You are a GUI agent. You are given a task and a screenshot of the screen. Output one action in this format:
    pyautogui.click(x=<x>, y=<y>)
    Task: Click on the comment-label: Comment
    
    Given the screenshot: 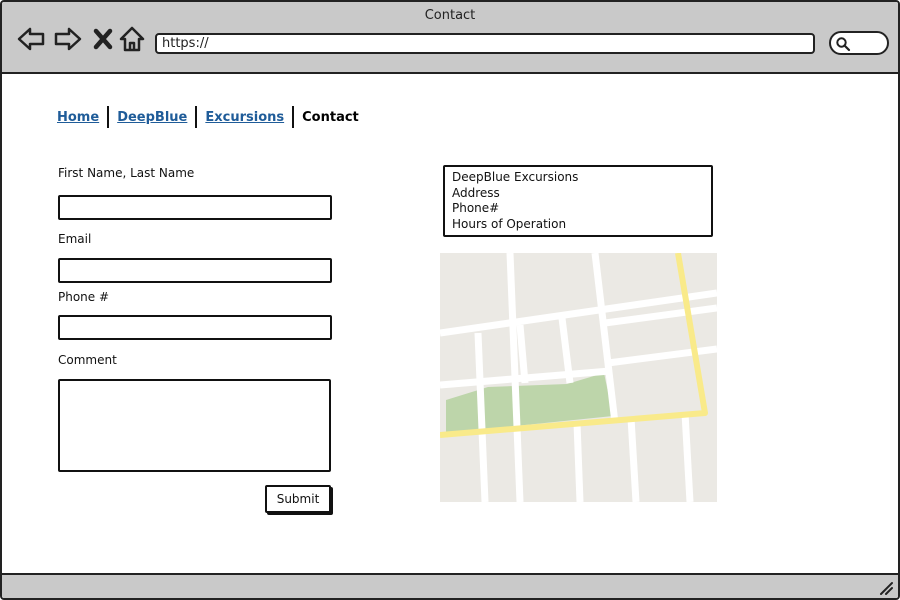 What is the action you would take?
    pyautogui.click(x=87, y=360)
    